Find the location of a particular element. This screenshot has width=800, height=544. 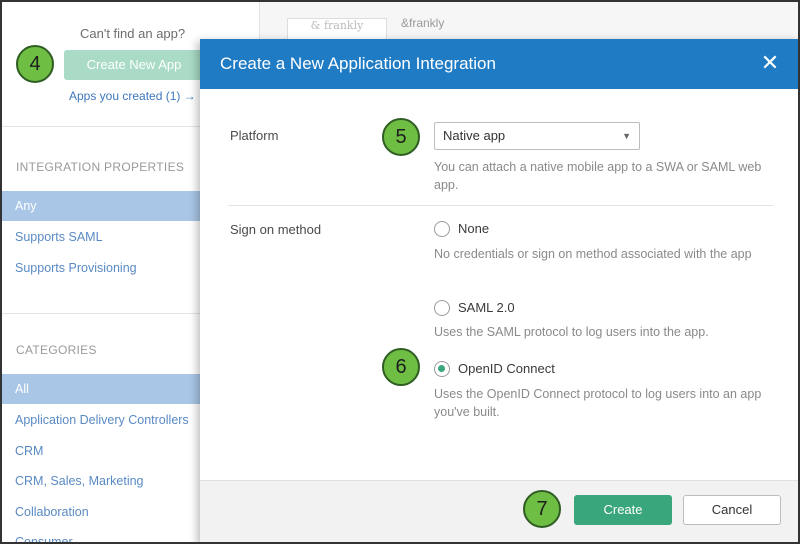

close-icon: ✕ is located at coordinates (770, 63).